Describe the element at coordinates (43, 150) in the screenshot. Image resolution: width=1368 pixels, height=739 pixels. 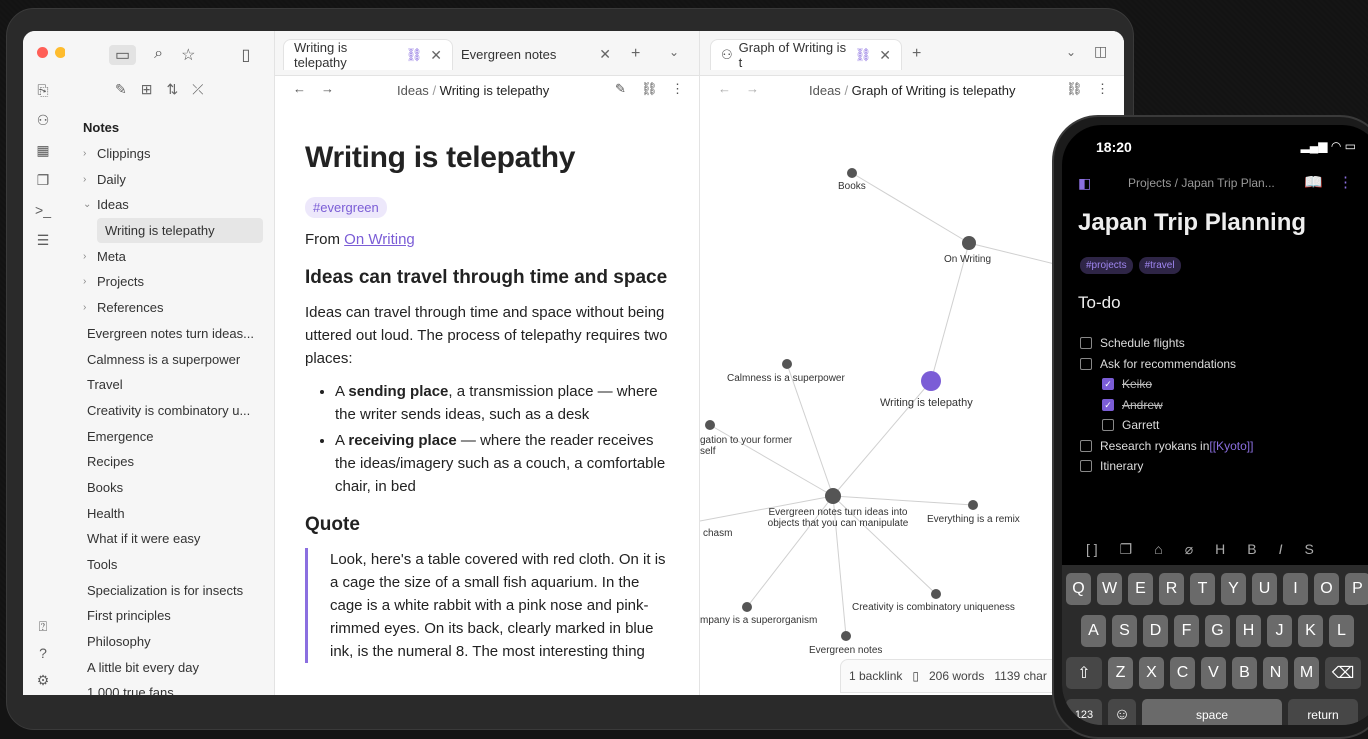
I see `calendar-icon: ▦` at that location.